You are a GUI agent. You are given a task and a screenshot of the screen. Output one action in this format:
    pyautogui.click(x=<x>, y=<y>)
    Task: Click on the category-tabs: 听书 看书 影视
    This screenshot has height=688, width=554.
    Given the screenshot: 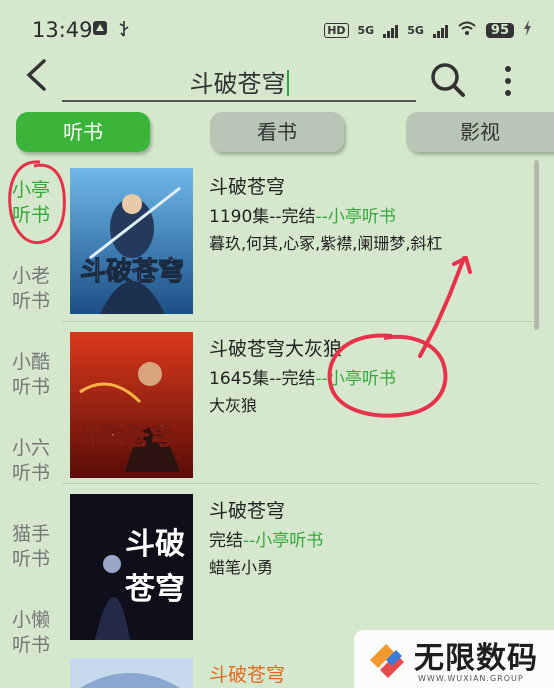 What is the action you would take?
    pyautogui.click(x=277, y=133)
    